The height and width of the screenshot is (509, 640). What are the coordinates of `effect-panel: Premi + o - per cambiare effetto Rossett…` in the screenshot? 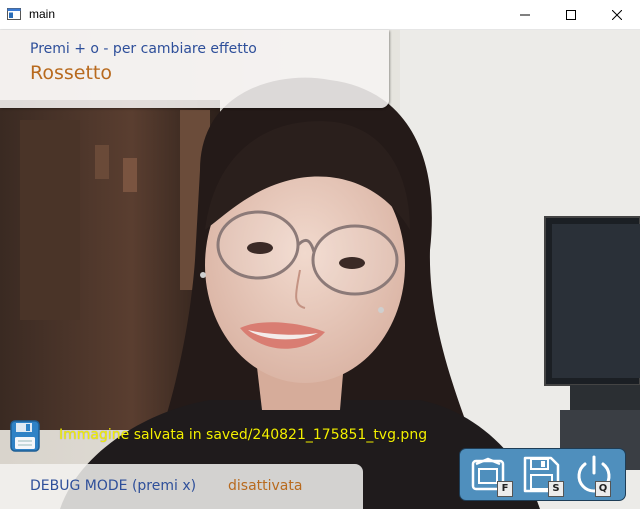 It's located at (194, 69).